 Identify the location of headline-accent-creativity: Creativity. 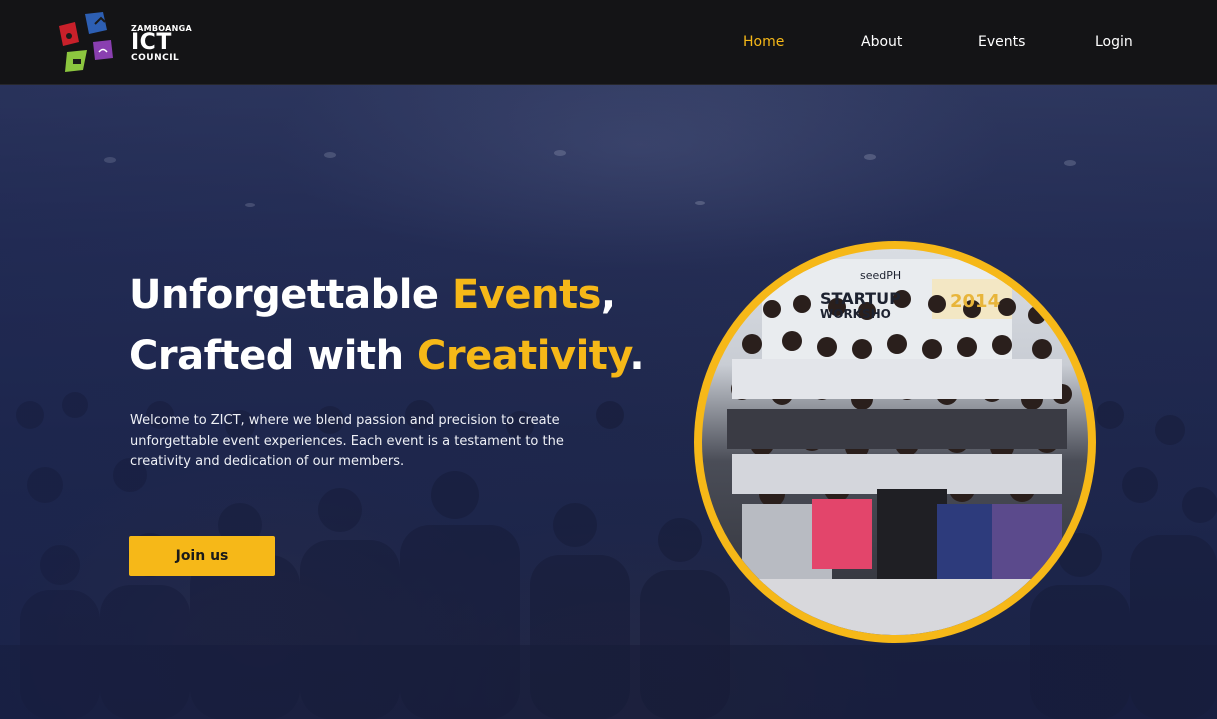
(523, 356).